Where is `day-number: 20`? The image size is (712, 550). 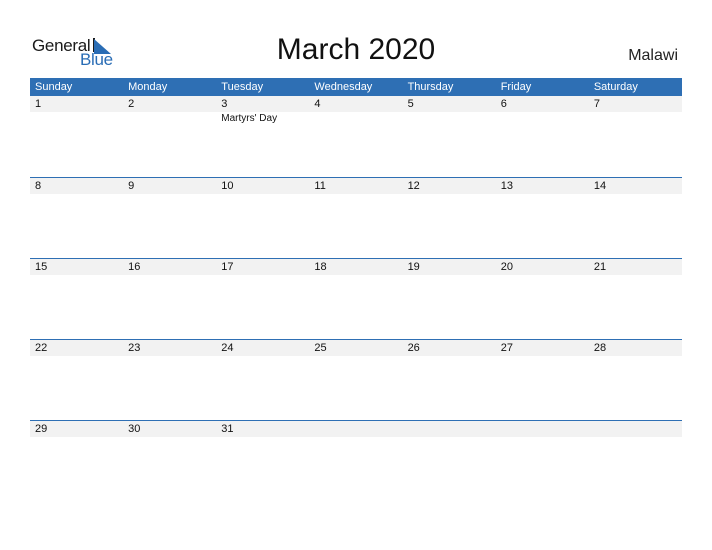
day-number: 20 is located at coordinates (506, 267).